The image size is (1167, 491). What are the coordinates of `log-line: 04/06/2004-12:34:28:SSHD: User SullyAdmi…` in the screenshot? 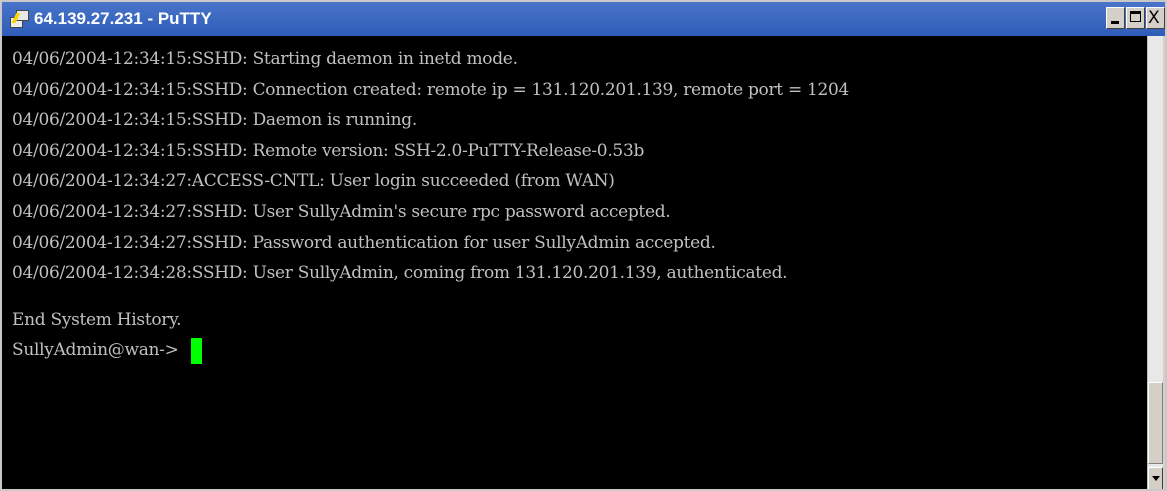 It's located at (400, 273).